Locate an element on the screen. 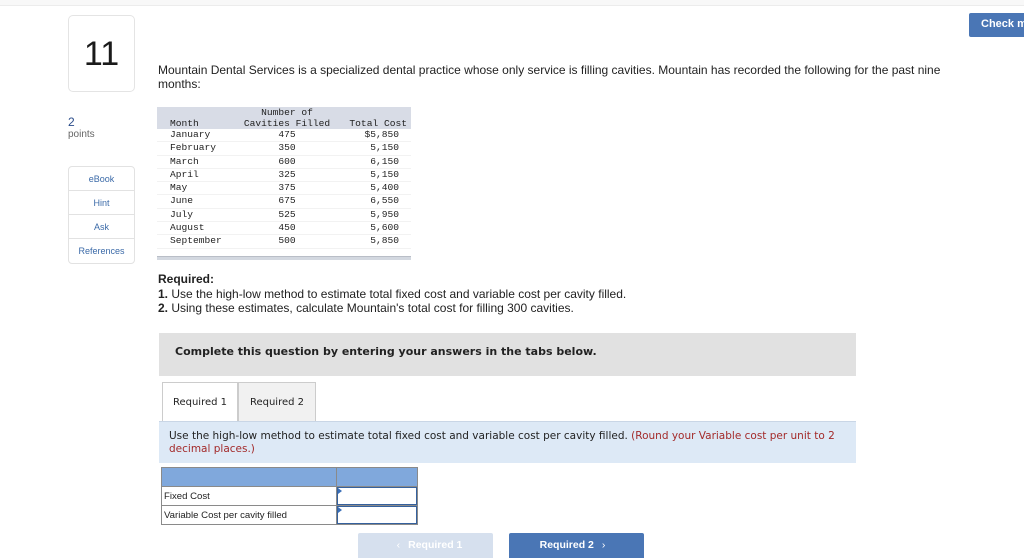  cavities-cell: 475 is located at coordinates (287, 134).